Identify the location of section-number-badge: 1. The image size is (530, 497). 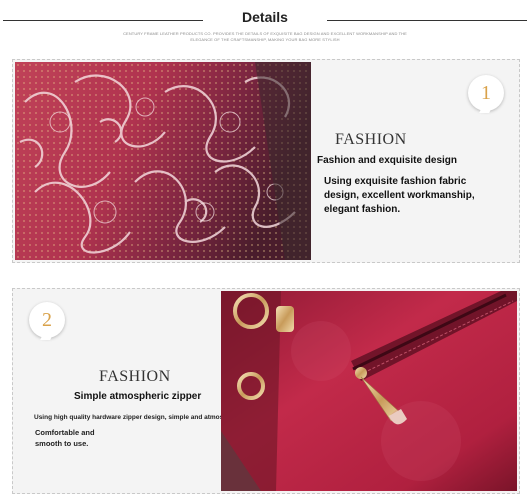
(486, 93).